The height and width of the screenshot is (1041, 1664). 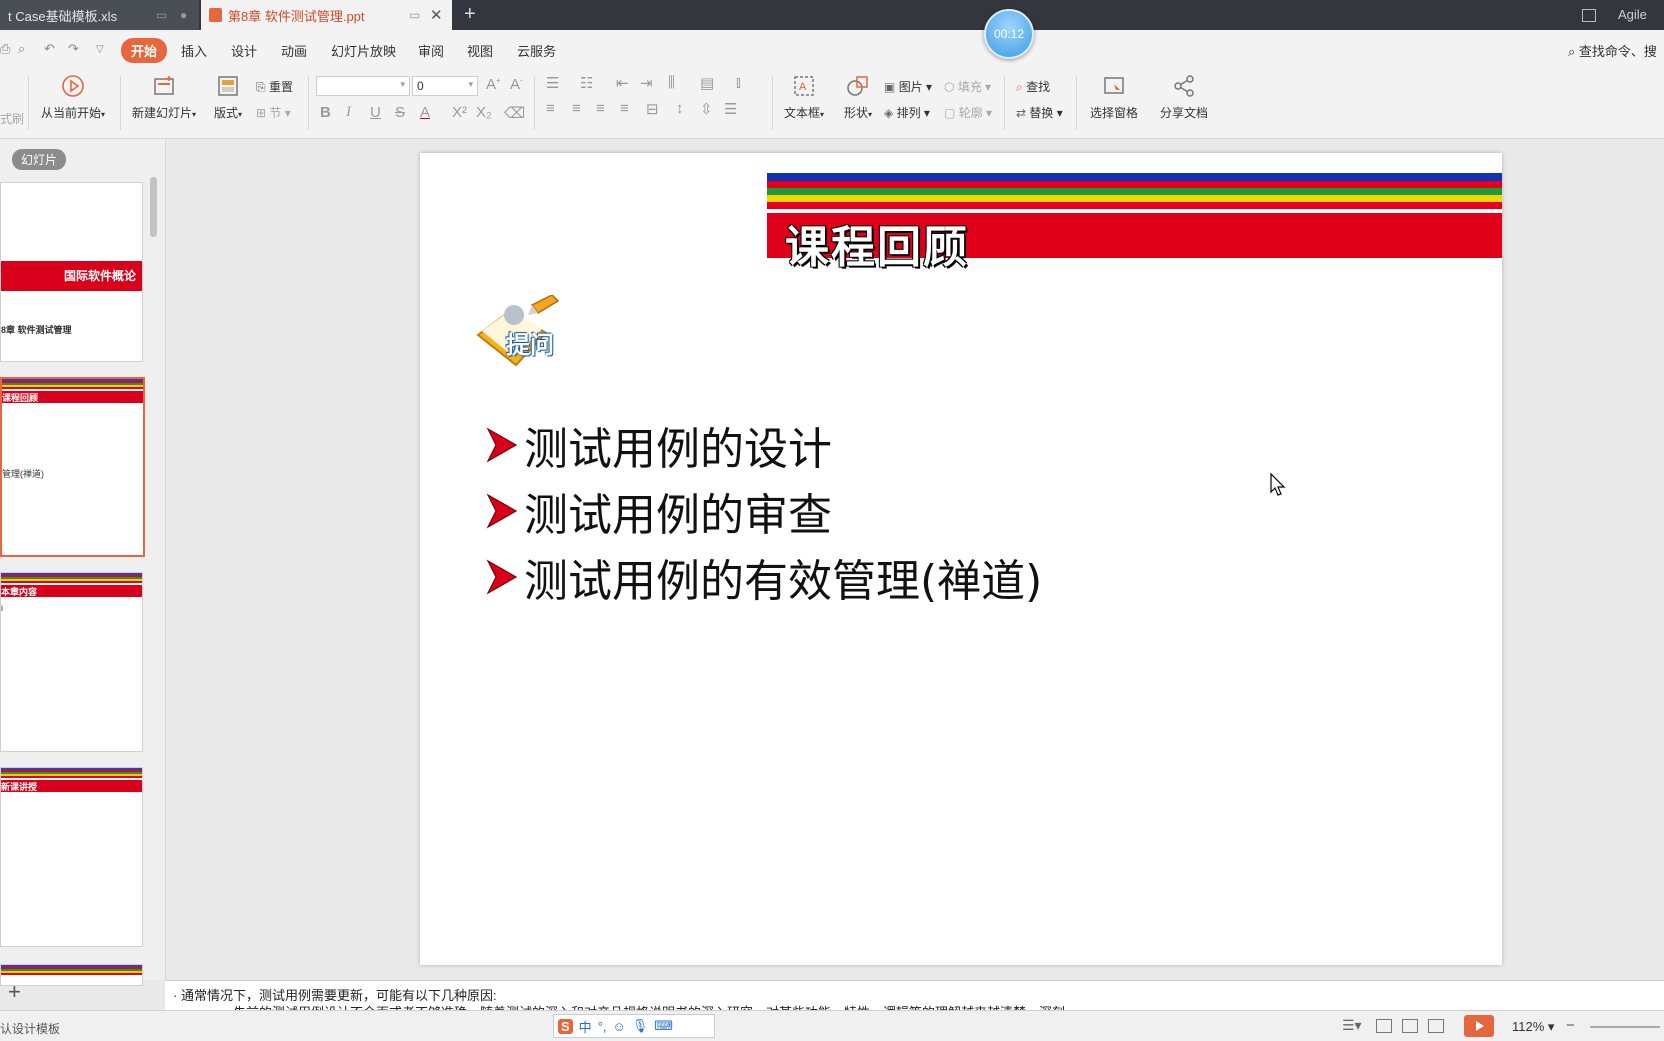 What do you see at coordinates (1436, 1026) in the screenshot?
I see `reading-view-icon` at bounding box center [1436, 1026].